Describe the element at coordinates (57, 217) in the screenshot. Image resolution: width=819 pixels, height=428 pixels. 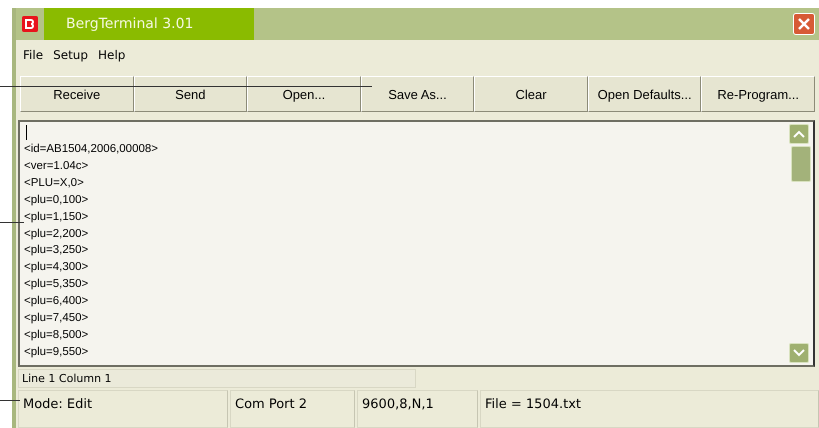
I see `text-line: <plu=1,150>` at that location.